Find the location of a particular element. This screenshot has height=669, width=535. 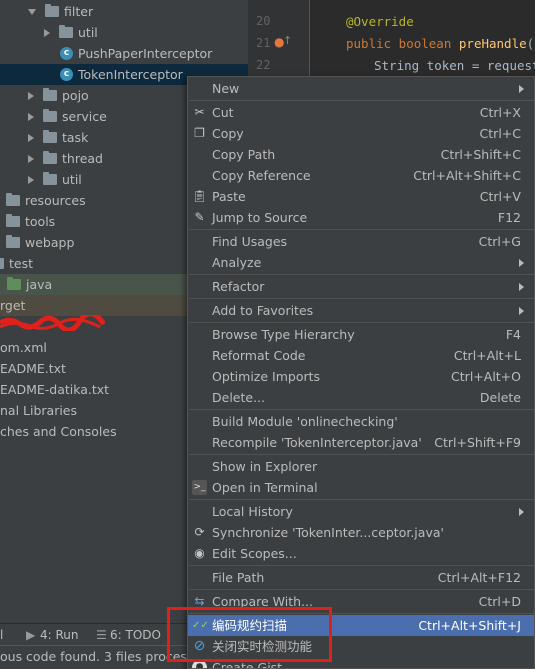

todo-tool-button: 6: TODO is located at coordinates (135, 635).